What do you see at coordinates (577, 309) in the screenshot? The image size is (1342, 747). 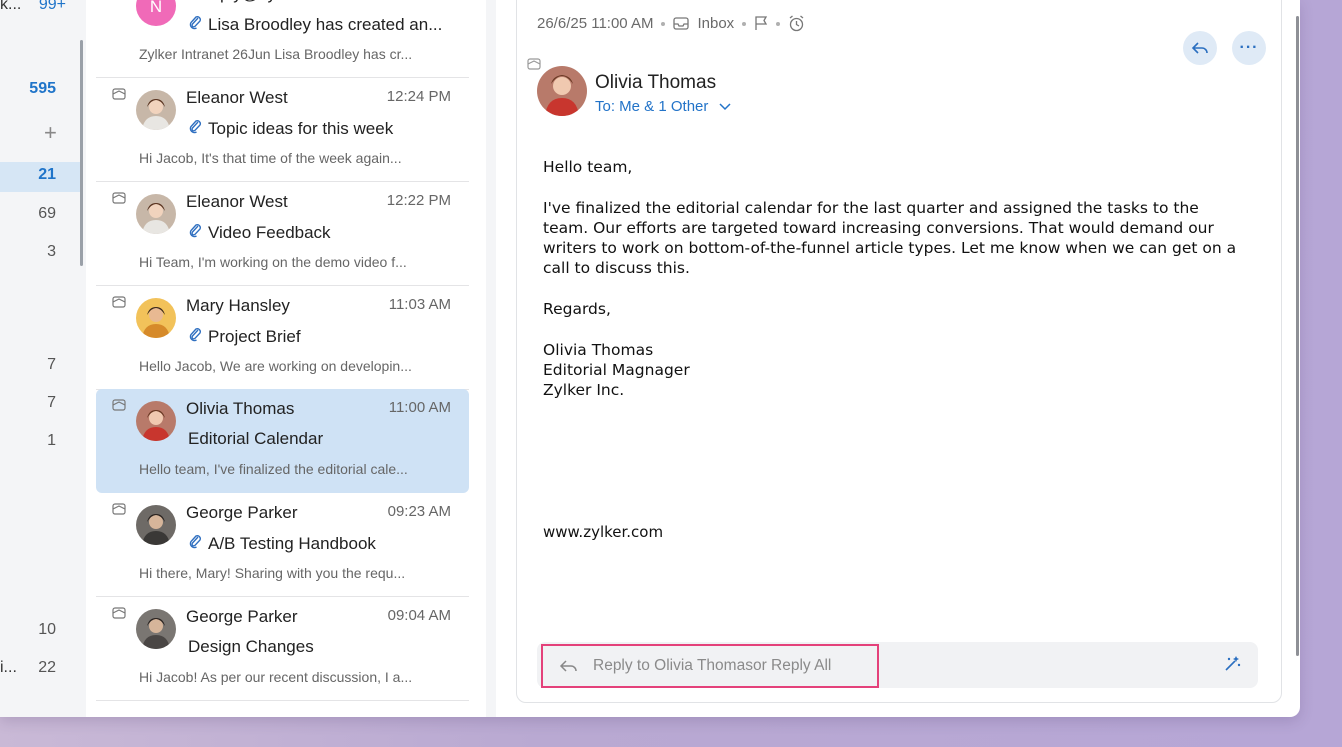 I see `body-paragraph: Regards,` at bounding box center [577, 309].